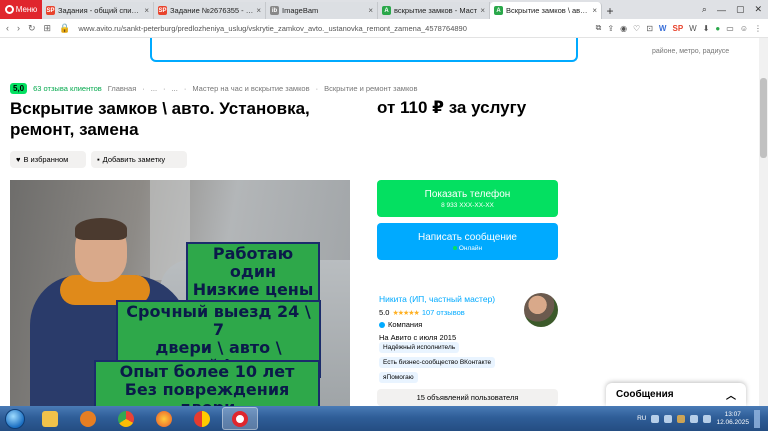 This screenshot has height=431, width=768. Describe the element at coordinates (126, 418) in the screenshot. I see `taskbar-chrome` at that location.